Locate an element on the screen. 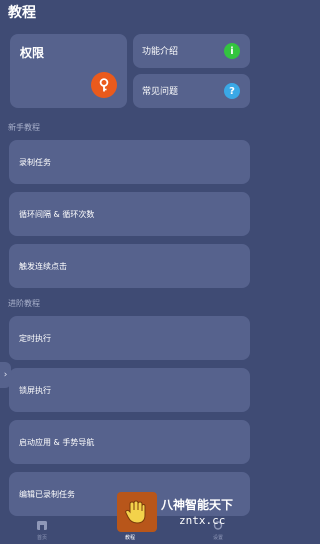 The height and width of the screenshot is (544, 320). tutorial-item-label: 启动应用 & 手势导航 is located at coordinates (57, 442).